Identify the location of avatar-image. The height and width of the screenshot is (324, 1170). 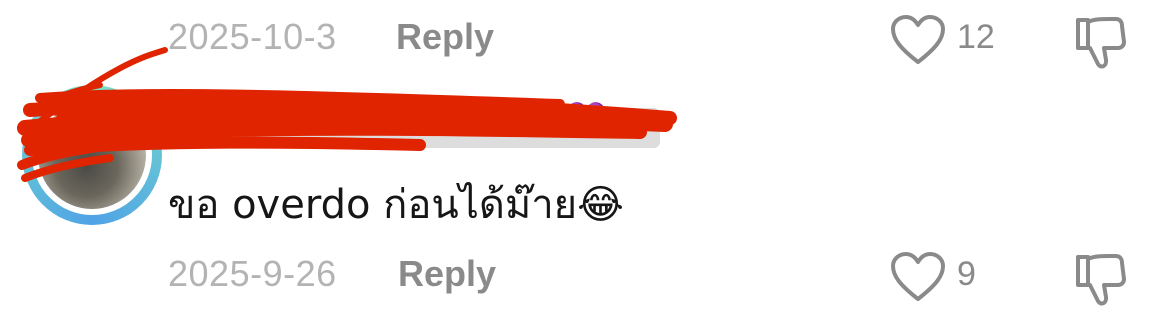
(92, 155).